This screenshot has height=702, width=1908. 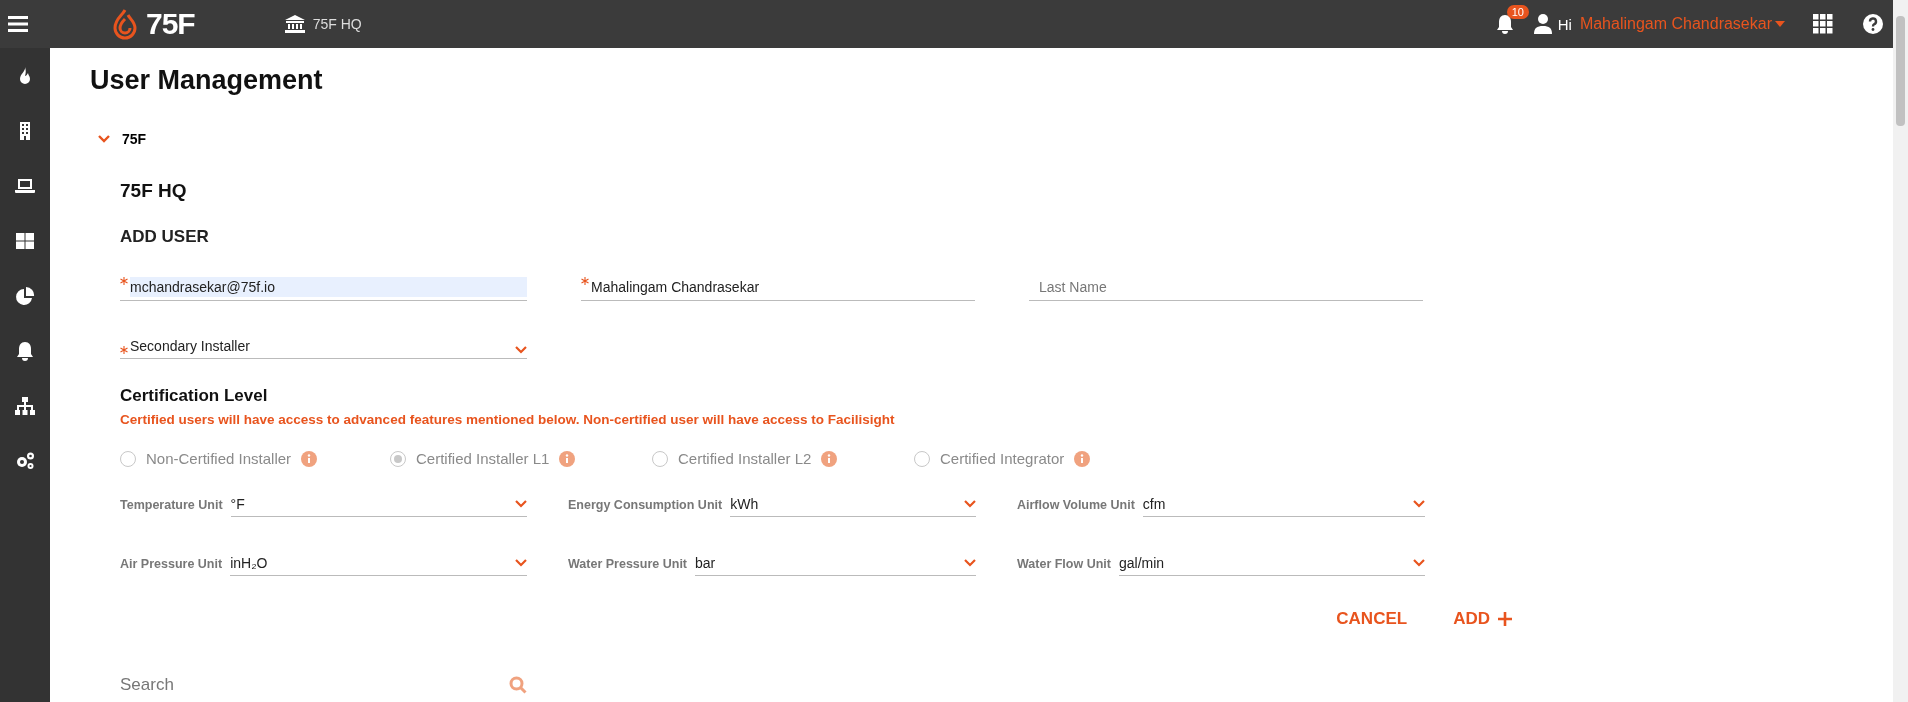 I want to click on greeting-text: Hi, so click(x=1564, y=24).